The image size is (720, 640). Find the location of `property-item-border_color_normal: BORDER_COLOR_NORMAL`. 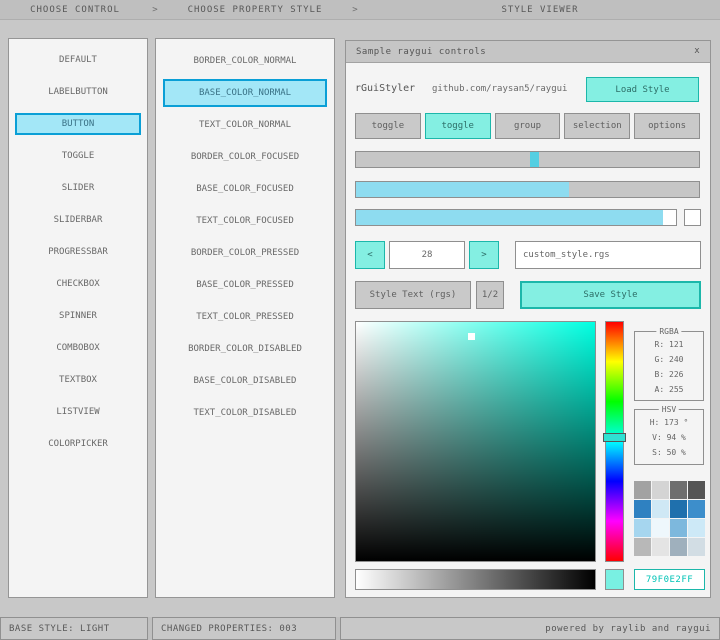

property-item-border_color_normal: BORDER_COLOR_NORMAL is located at coordinates (245, 61).